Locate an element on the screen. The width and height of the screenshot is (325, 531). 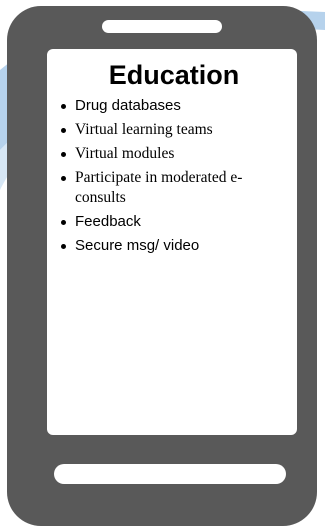
list-item: Feedback is located at coordinates (174, 222).